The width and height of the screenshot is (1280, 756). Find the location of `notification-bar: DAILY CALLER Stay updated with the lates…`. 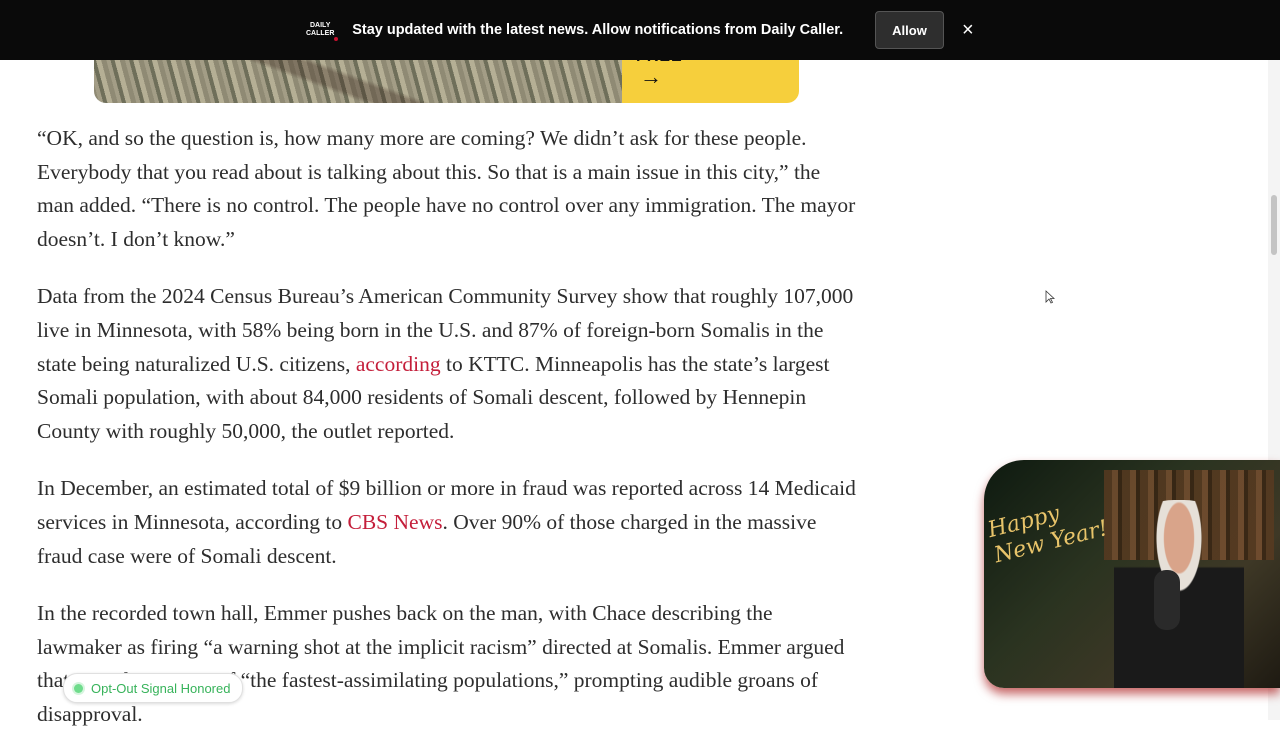

notification-bar: DAILY CALLER Stay updated with the lates… is located at coordinates (640, 30).